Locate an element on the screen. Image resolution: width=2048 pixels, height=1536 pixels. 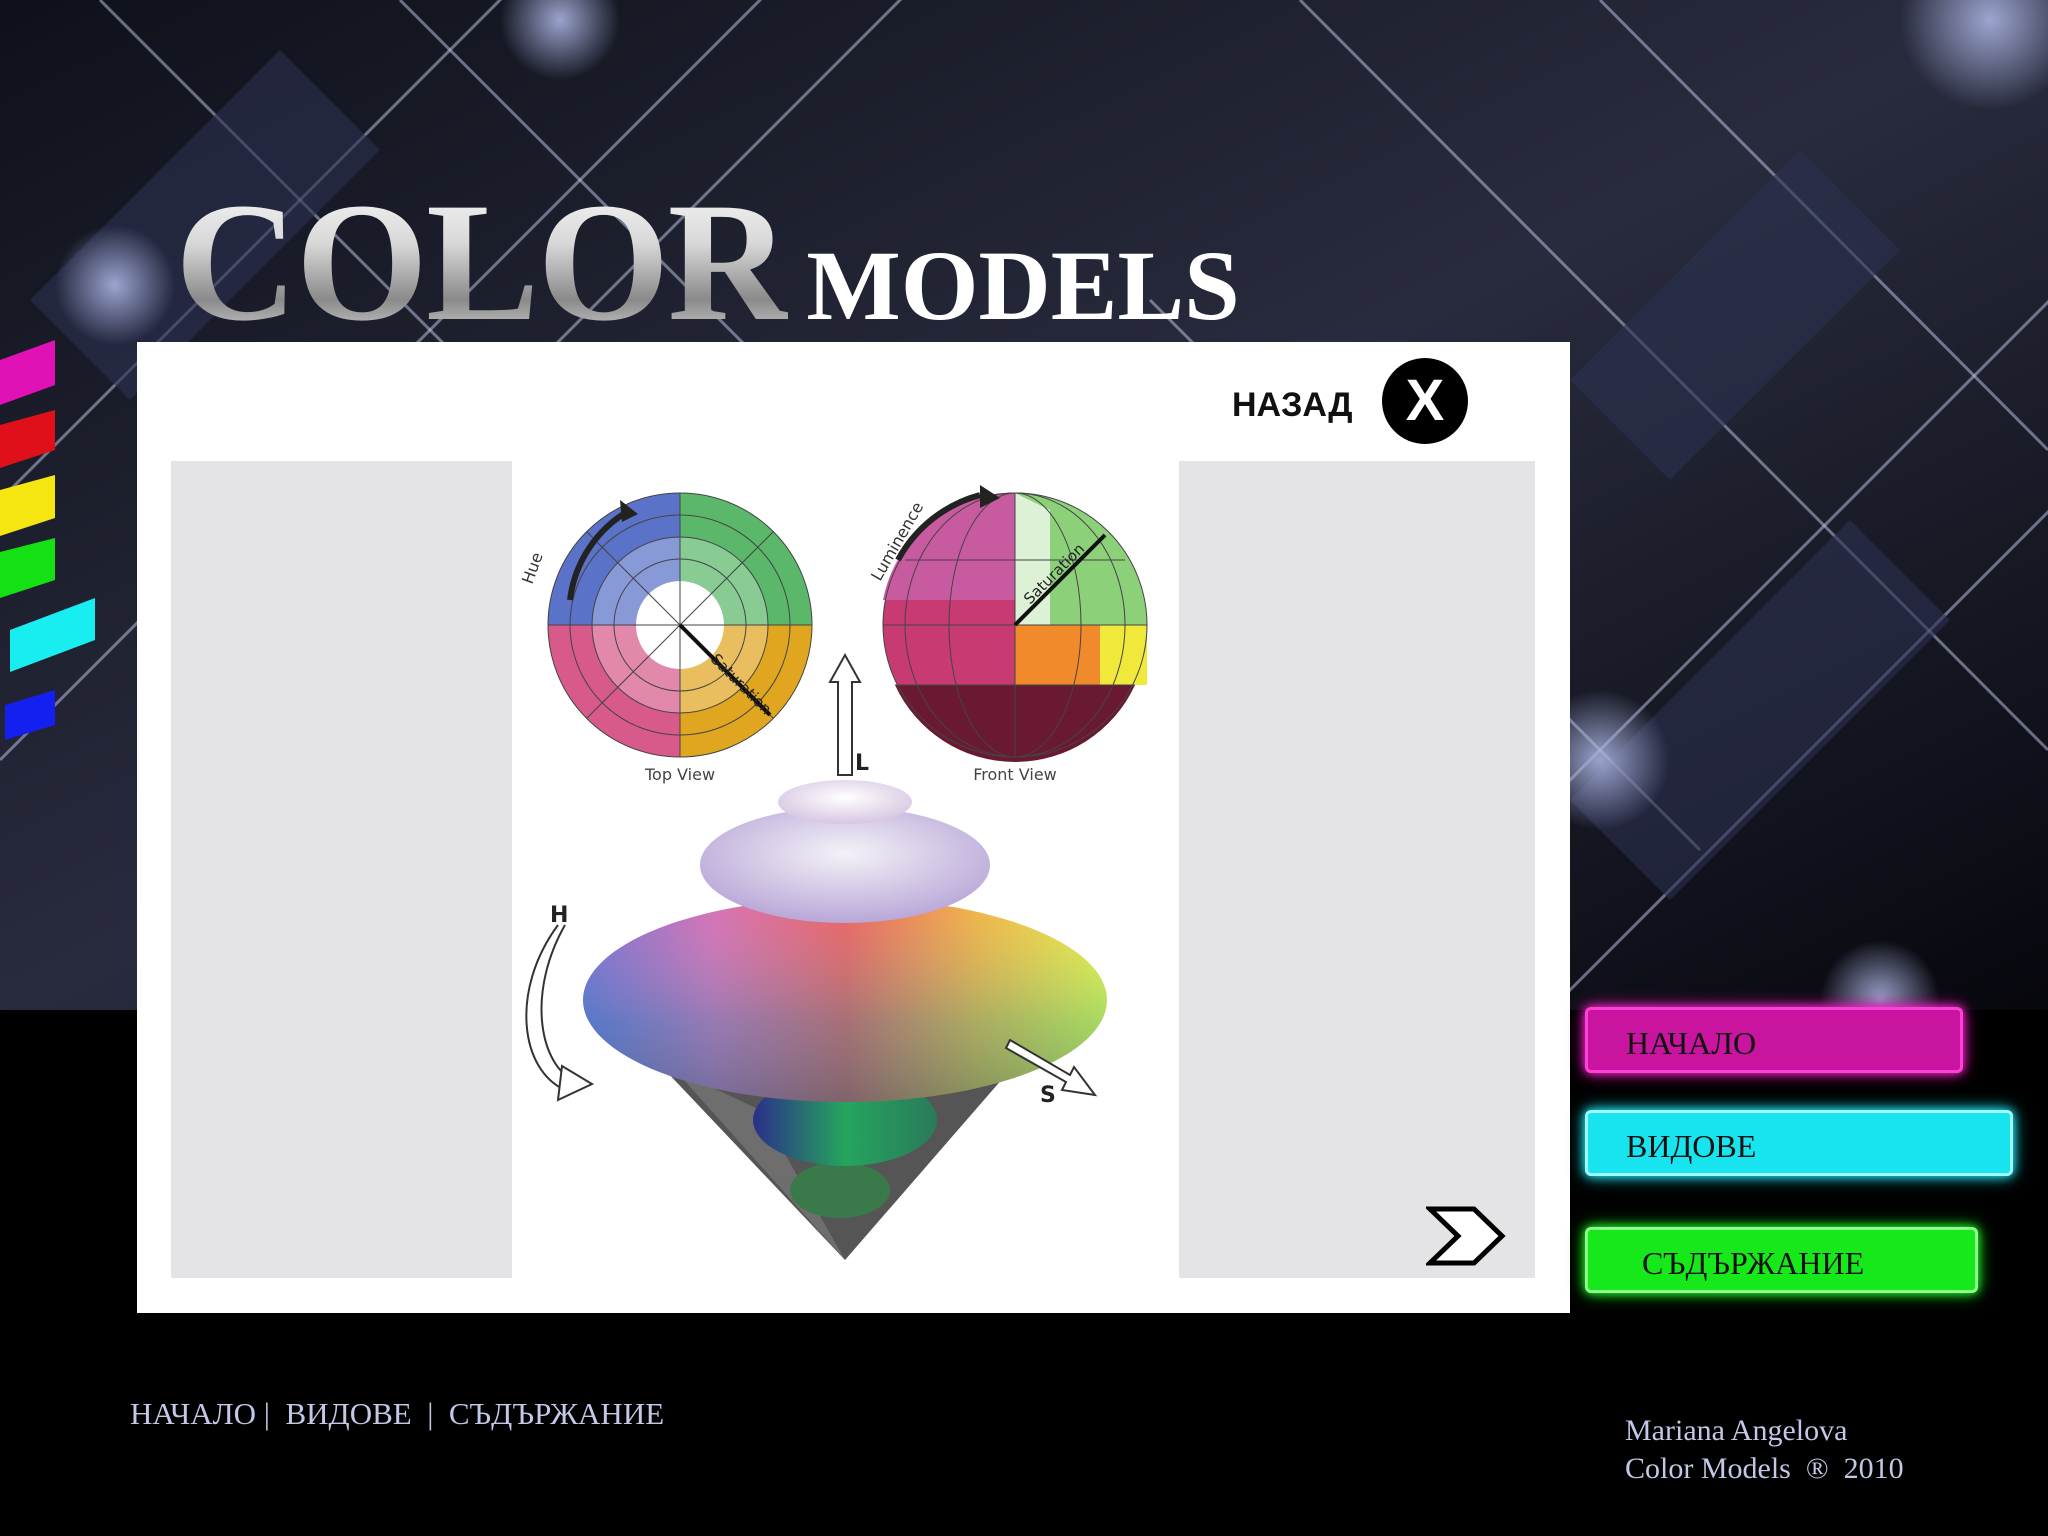
chevron-right-icon is located at coordinates (1466, 1236).